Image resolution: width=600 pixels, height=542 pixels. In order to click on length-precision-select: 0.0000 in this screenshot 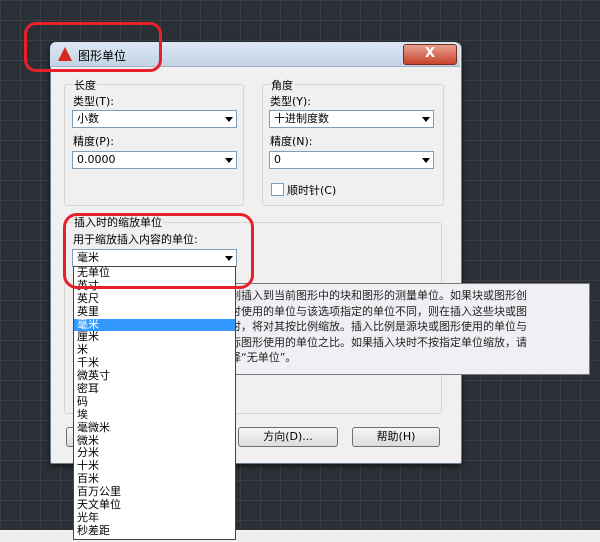, I will do `click(154, 160)`.